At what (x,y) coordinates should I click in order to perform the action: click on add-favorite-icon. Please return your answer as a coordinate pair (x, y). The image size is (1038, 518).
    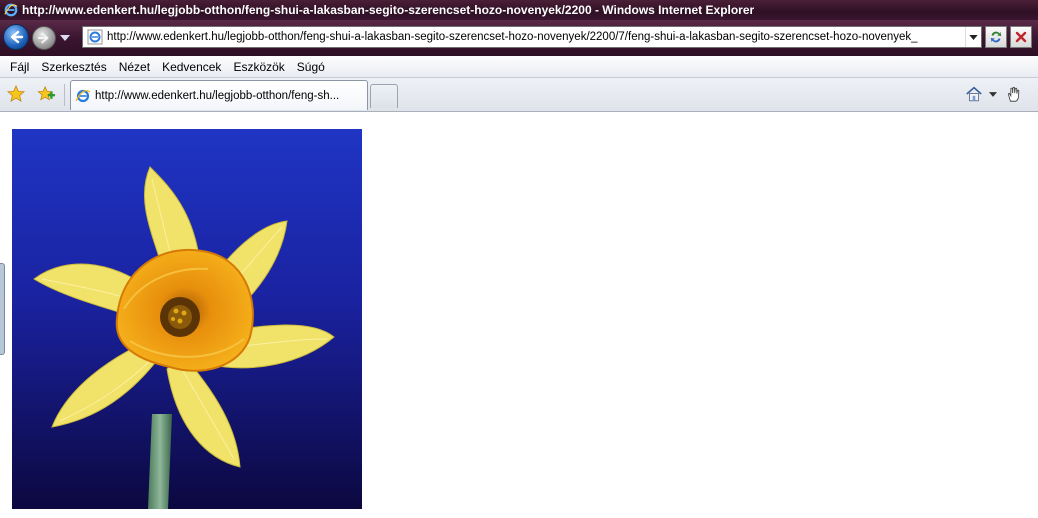
    Looking at the image, I should click on (46, 93).